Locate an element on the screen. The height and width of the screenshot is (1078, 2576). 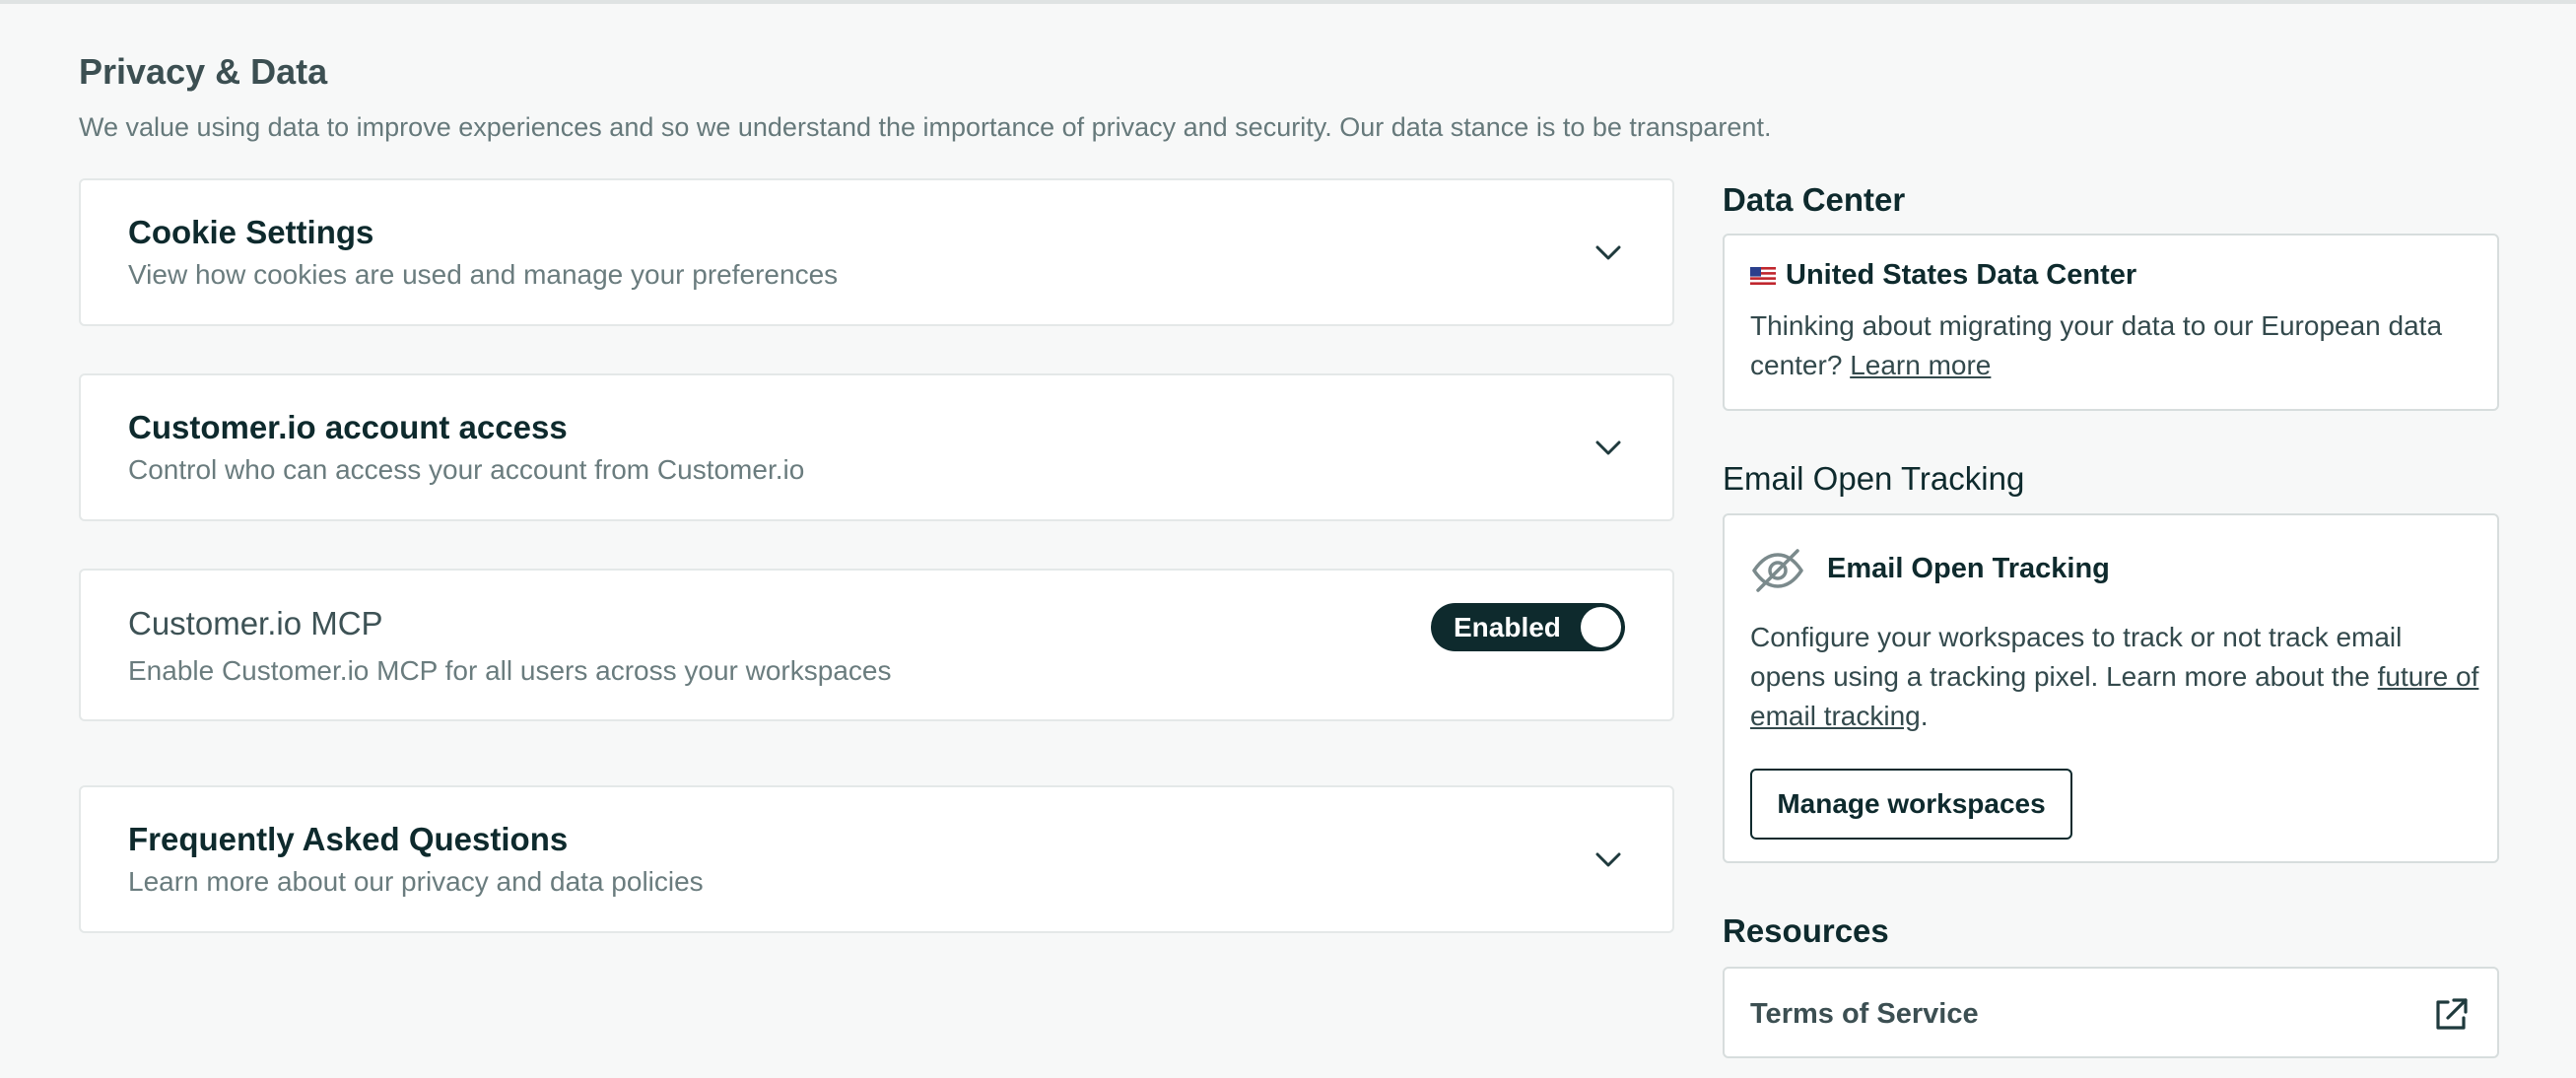
cookie-settings-title: Cookie Settings is located at coordinates (251, 232).